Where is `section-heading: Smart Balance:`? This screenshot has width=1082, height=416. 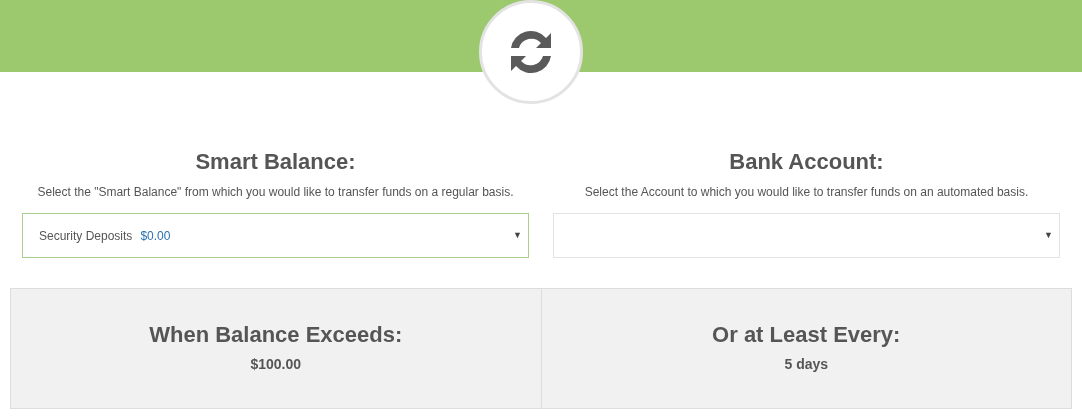 section-heading: Smart Balance: is located at coordinates (275, 162).